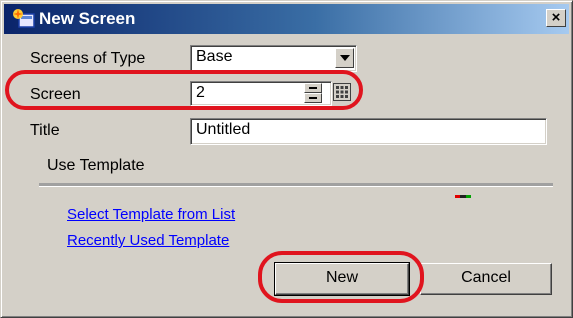 Image resolution: width=573 pixels, height=318 pixels. I want to click on new-screen-icon, so click(24, 18).